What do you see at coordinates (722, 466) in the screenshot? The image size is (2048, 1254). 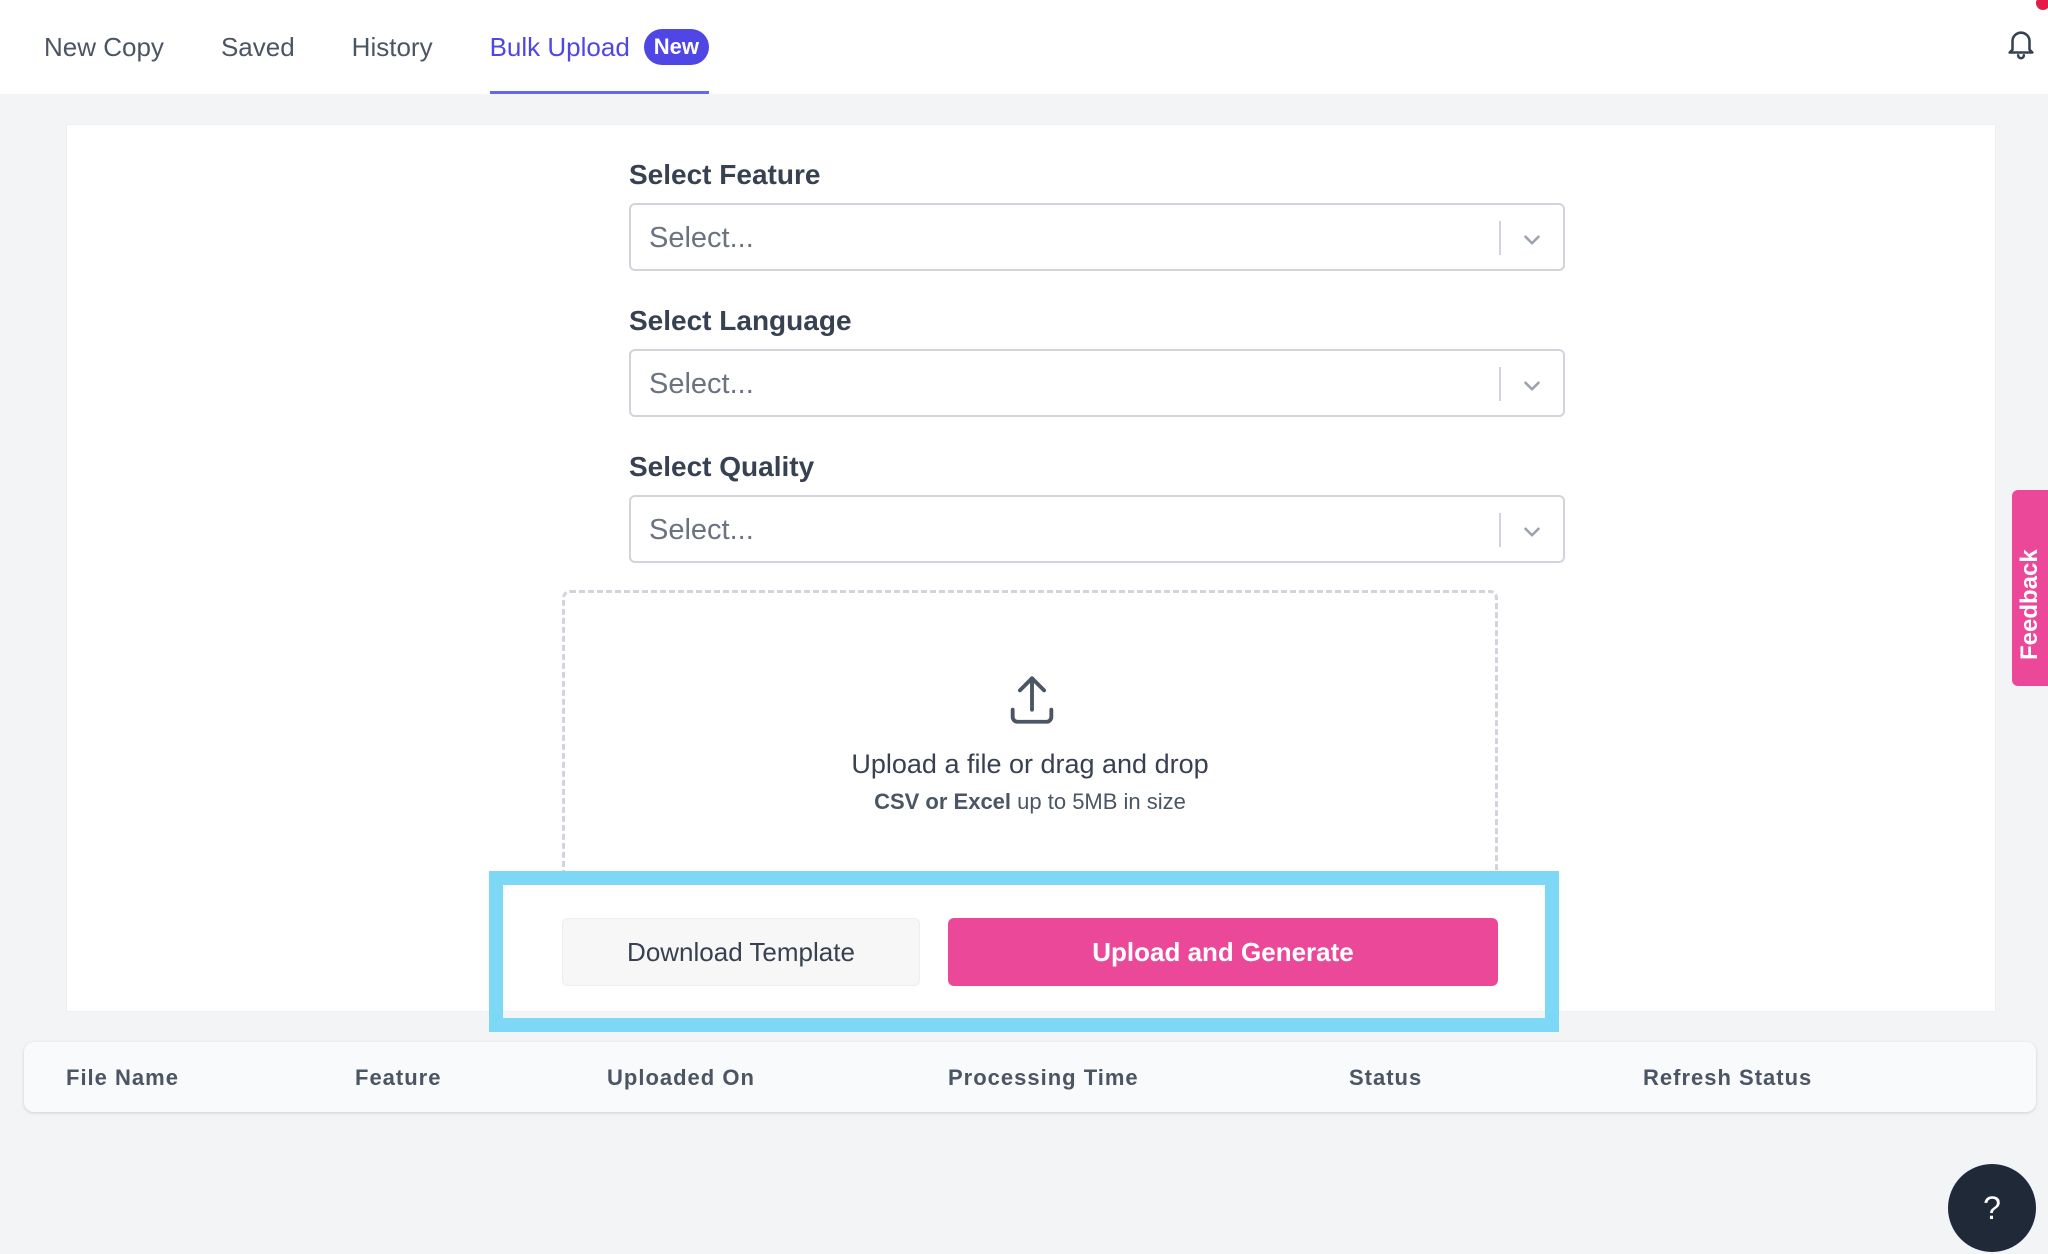 I see `quality-label: Select Quality` at bounding box center [722, 466].